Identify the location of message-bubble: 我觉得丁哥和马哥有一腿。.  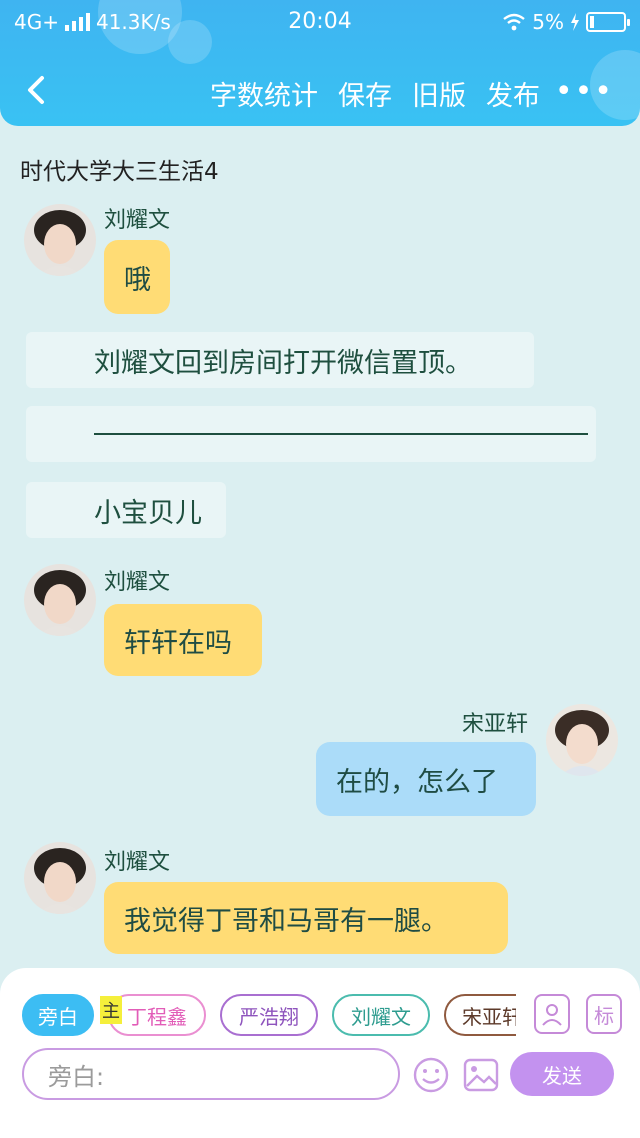
(306, 918).